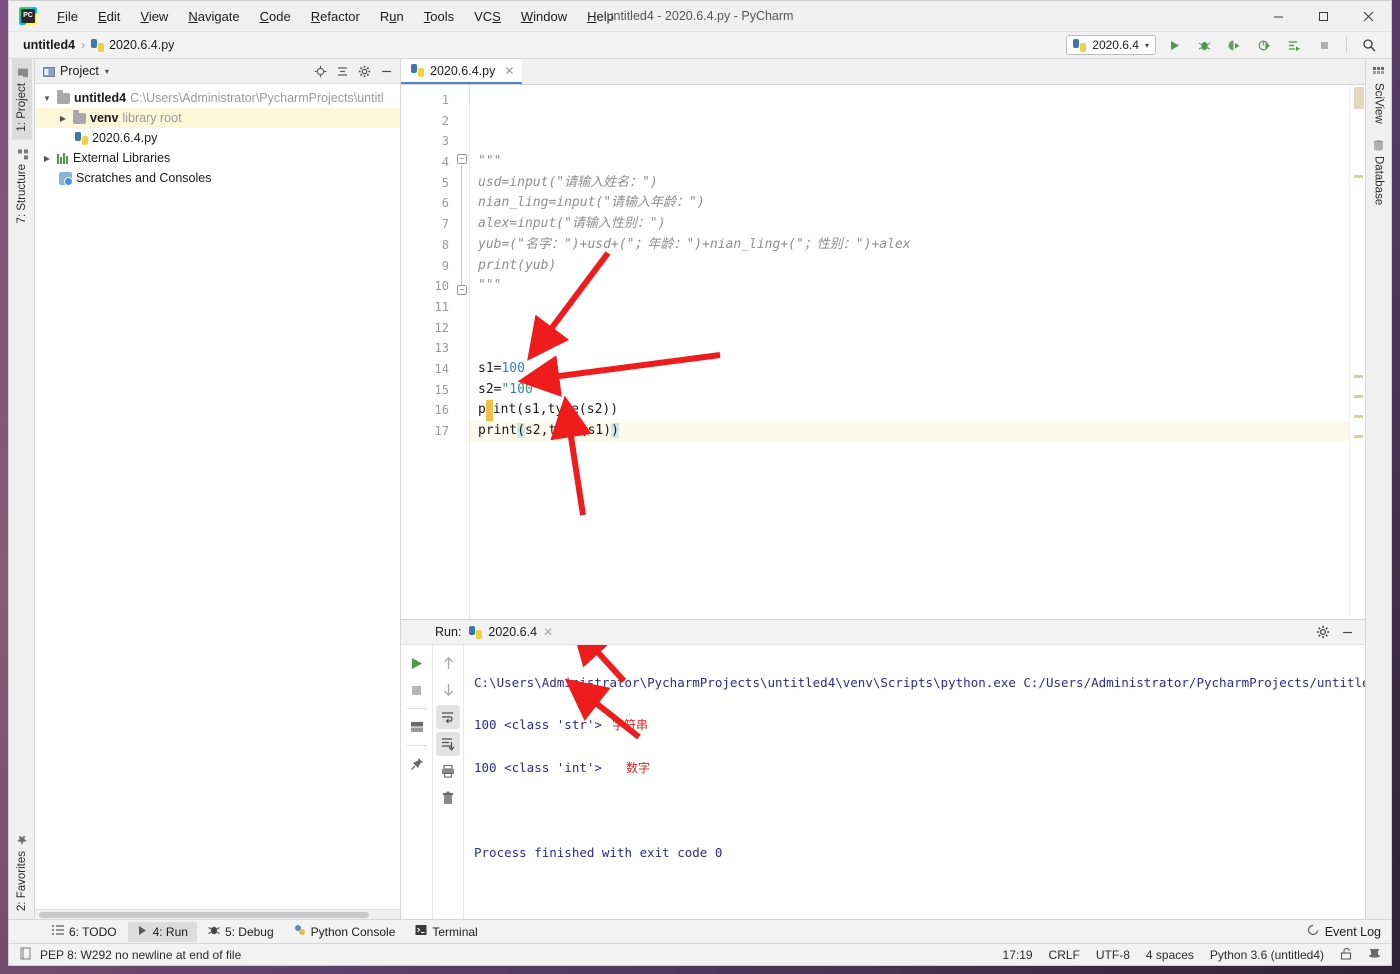 This screenshot has width=1400, height=974. I want to click on breadcrumb-project: untitled4, so click(49, 45).